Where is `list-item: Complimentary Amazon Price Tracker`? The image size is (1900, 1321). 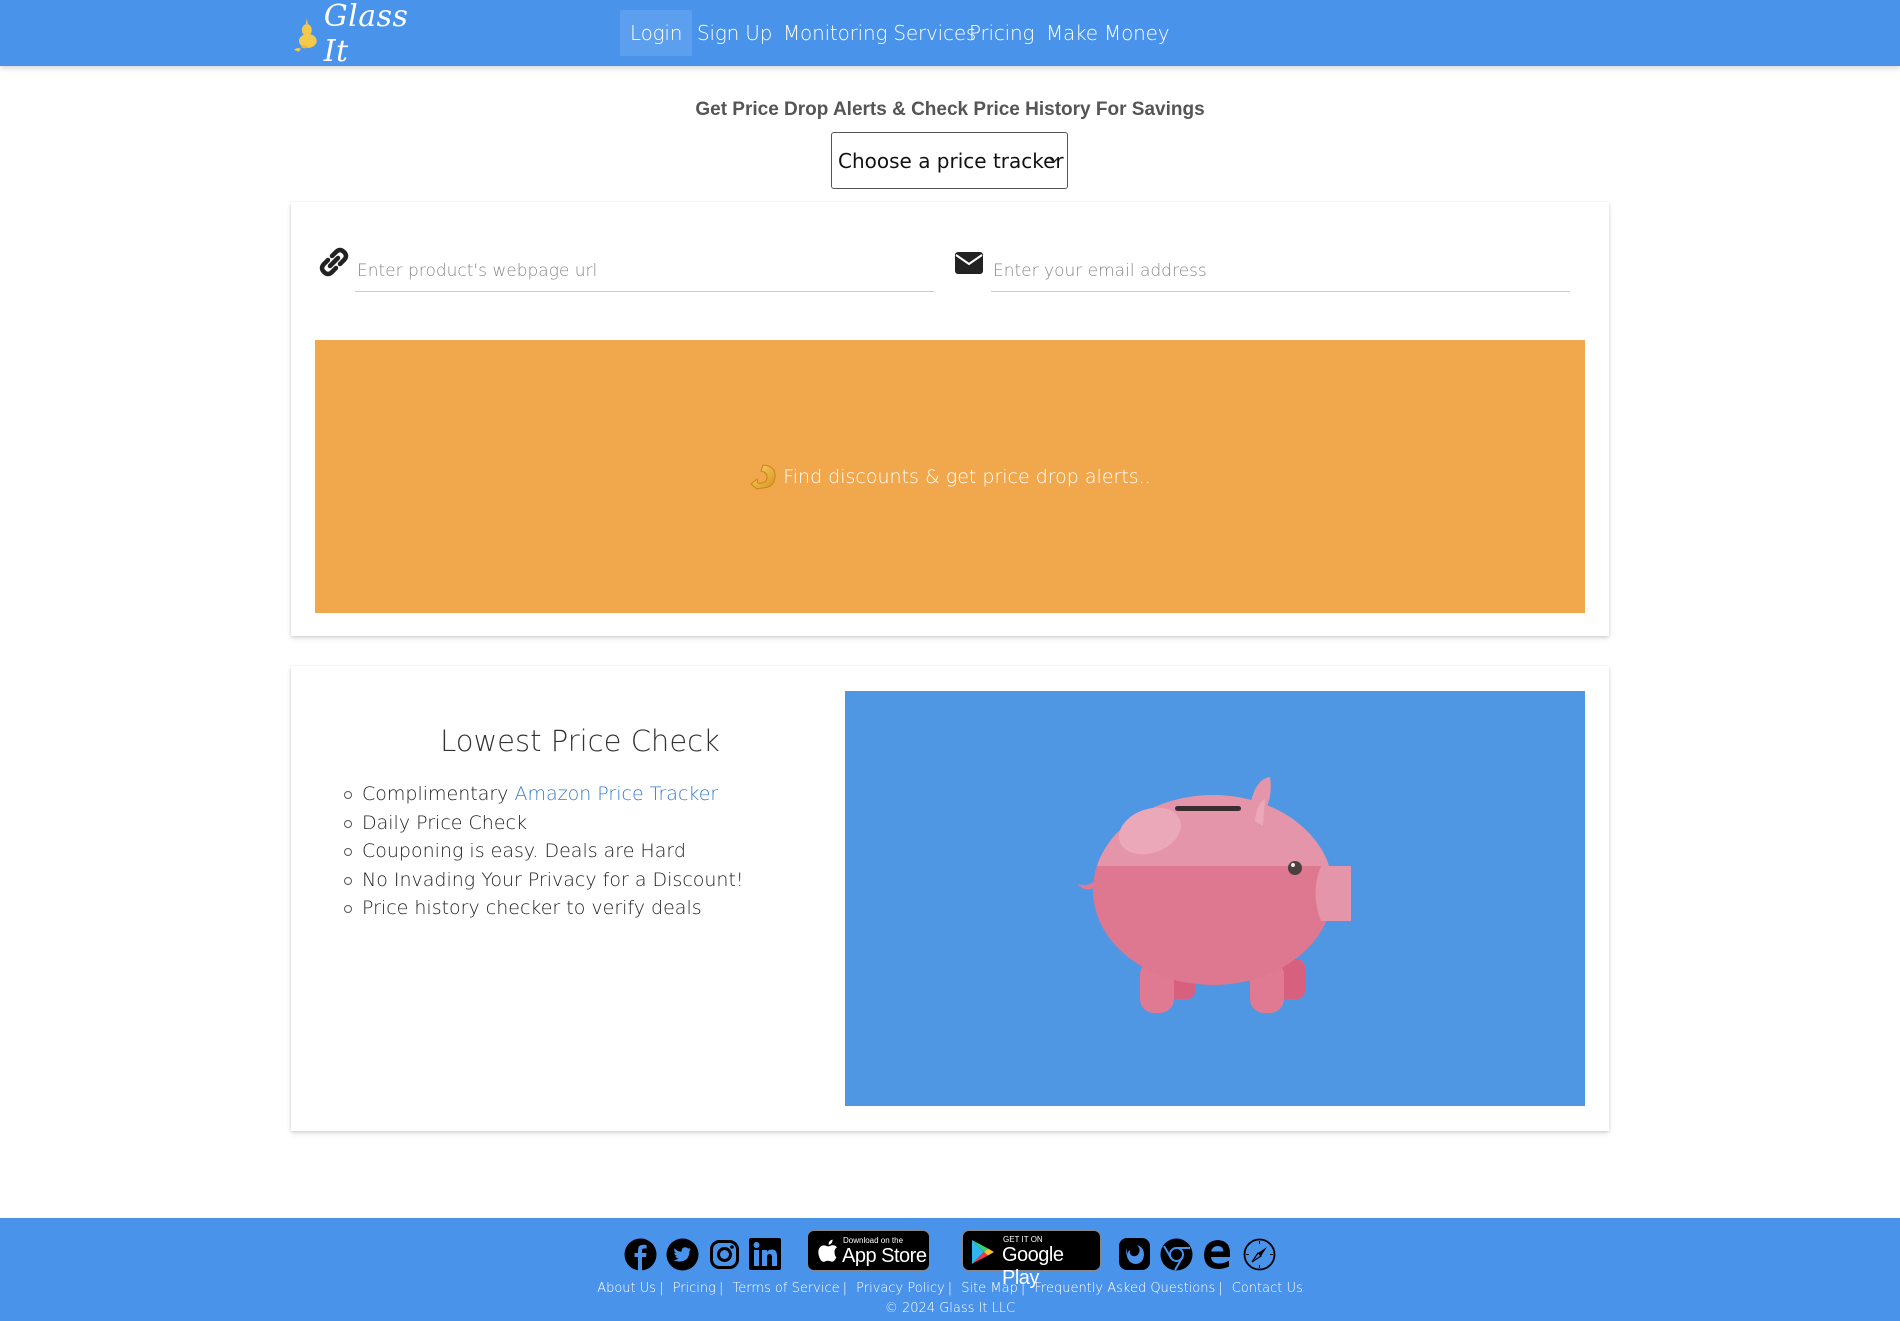
list-item: Complimentary Amazon Price Tracker is located at coordinates (542, 794).